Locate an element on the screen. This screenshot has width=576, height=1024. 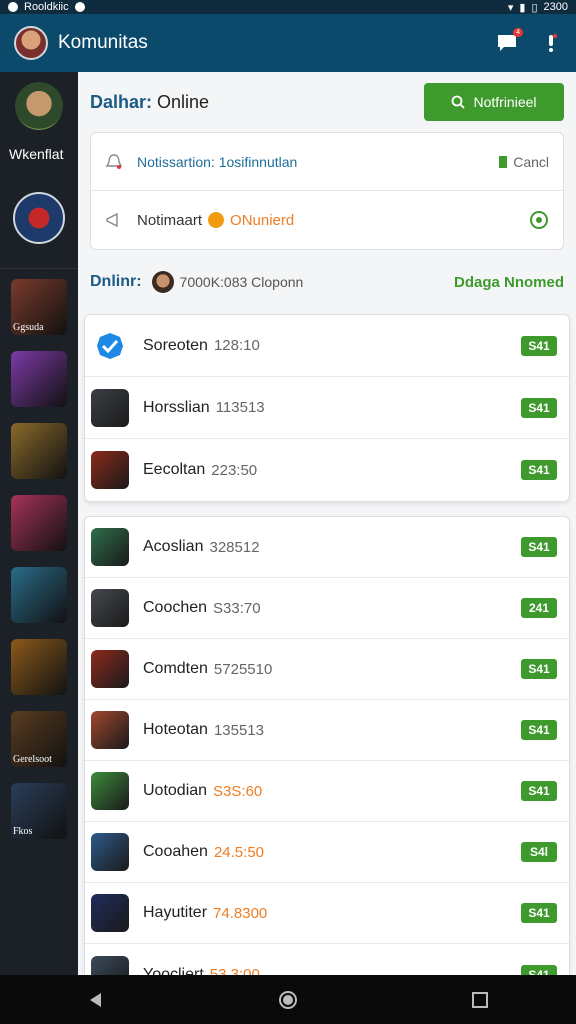
clock: 2300 is located at coordinates (555, 7).